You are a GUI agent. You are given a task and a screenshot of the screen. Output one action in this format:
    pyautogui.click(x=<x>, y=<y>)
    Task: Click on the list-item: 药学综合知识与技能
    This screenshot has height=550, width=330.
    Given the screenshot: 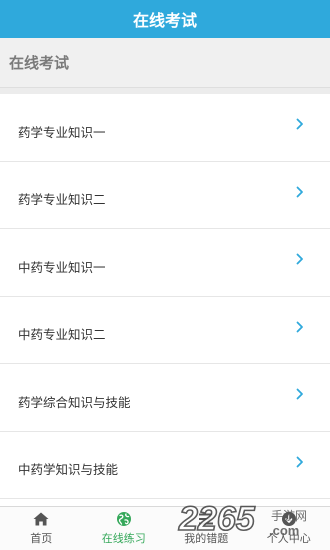 What is the action you would take?
    pyautogui.click(x=165, y=398)
    